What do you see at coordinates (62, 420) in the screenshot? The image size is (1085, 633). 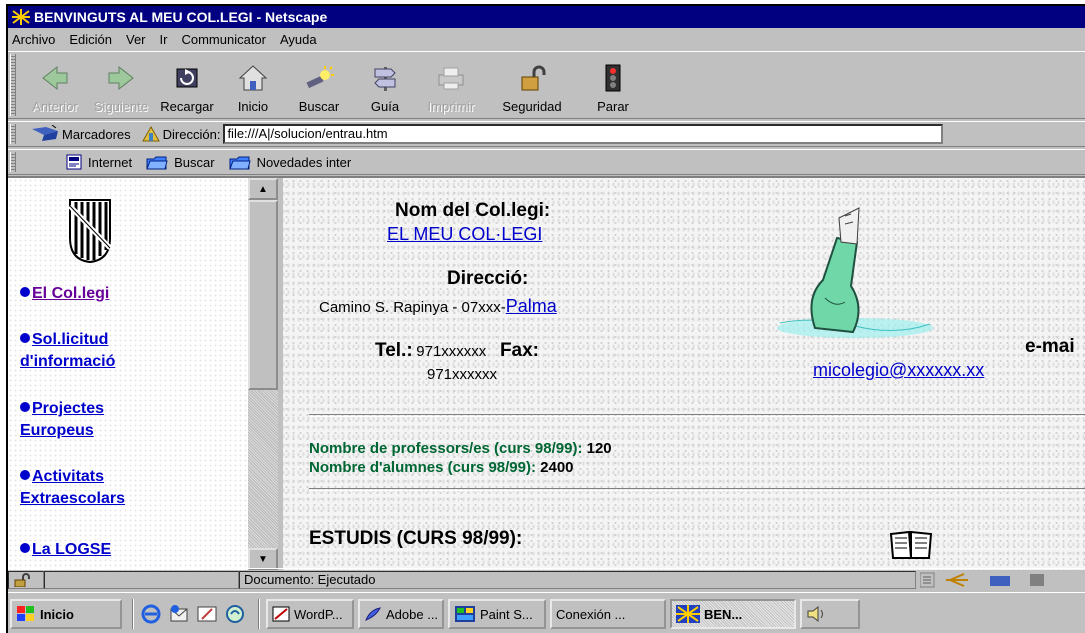 I see `nav-link-projectes: Projectes Europeus` at bounding box center [62, 420].